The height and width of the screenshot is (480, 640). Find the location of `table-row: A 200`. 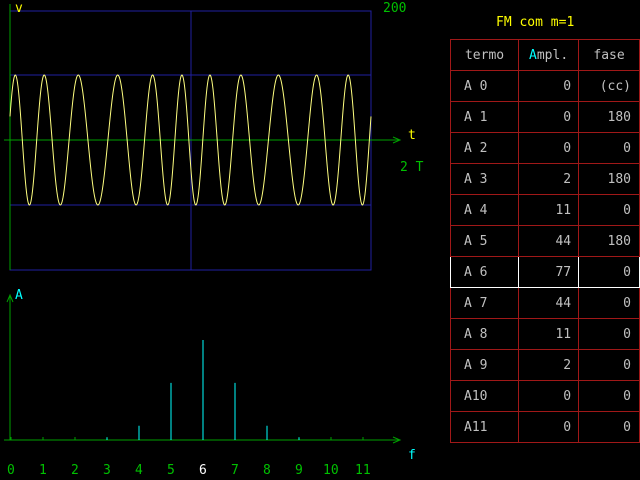

table-row: A 200 is located at coordinates (544, 148).